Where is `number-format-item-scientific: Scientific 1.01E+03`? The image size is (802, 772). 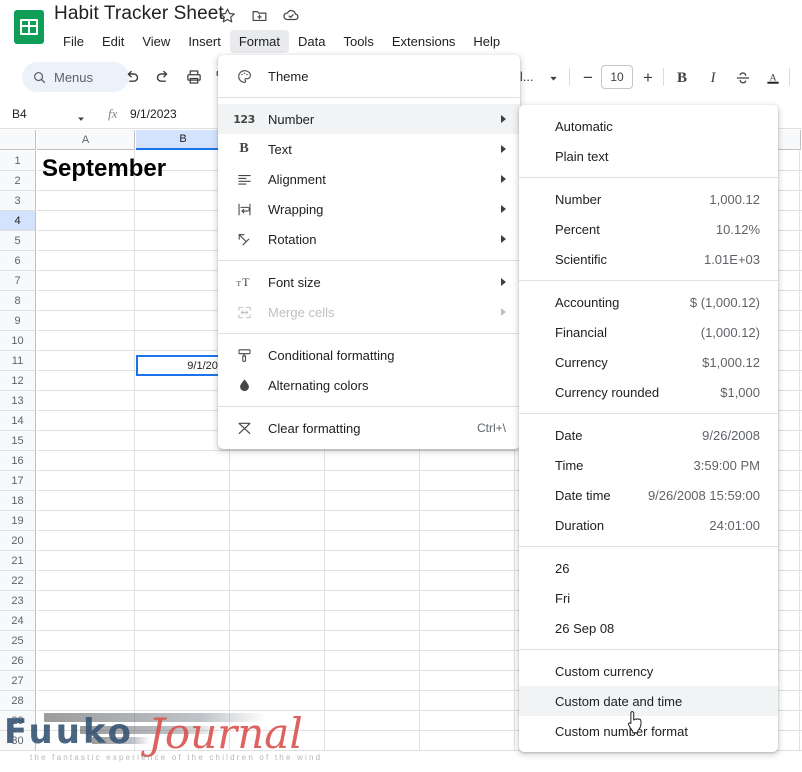
number-format-item-scientific: Scientific 1.01E+03 is located at coordinates (648, 259).